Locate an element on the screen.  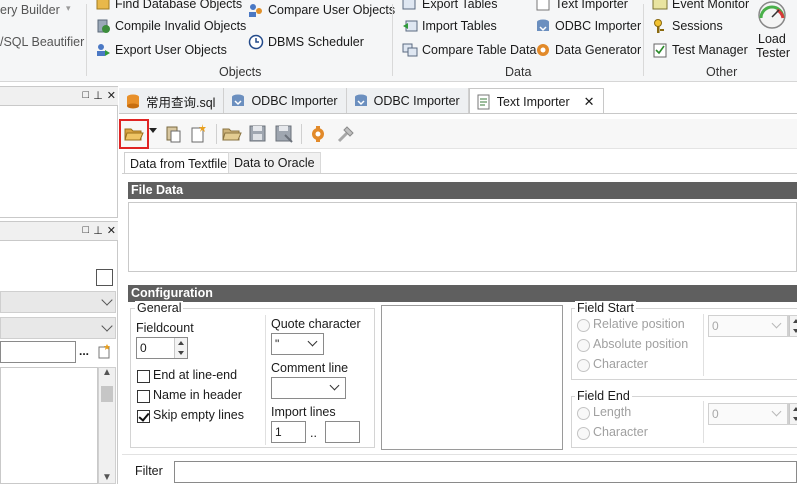
gauge-icon is located at coordinates (772, 15).